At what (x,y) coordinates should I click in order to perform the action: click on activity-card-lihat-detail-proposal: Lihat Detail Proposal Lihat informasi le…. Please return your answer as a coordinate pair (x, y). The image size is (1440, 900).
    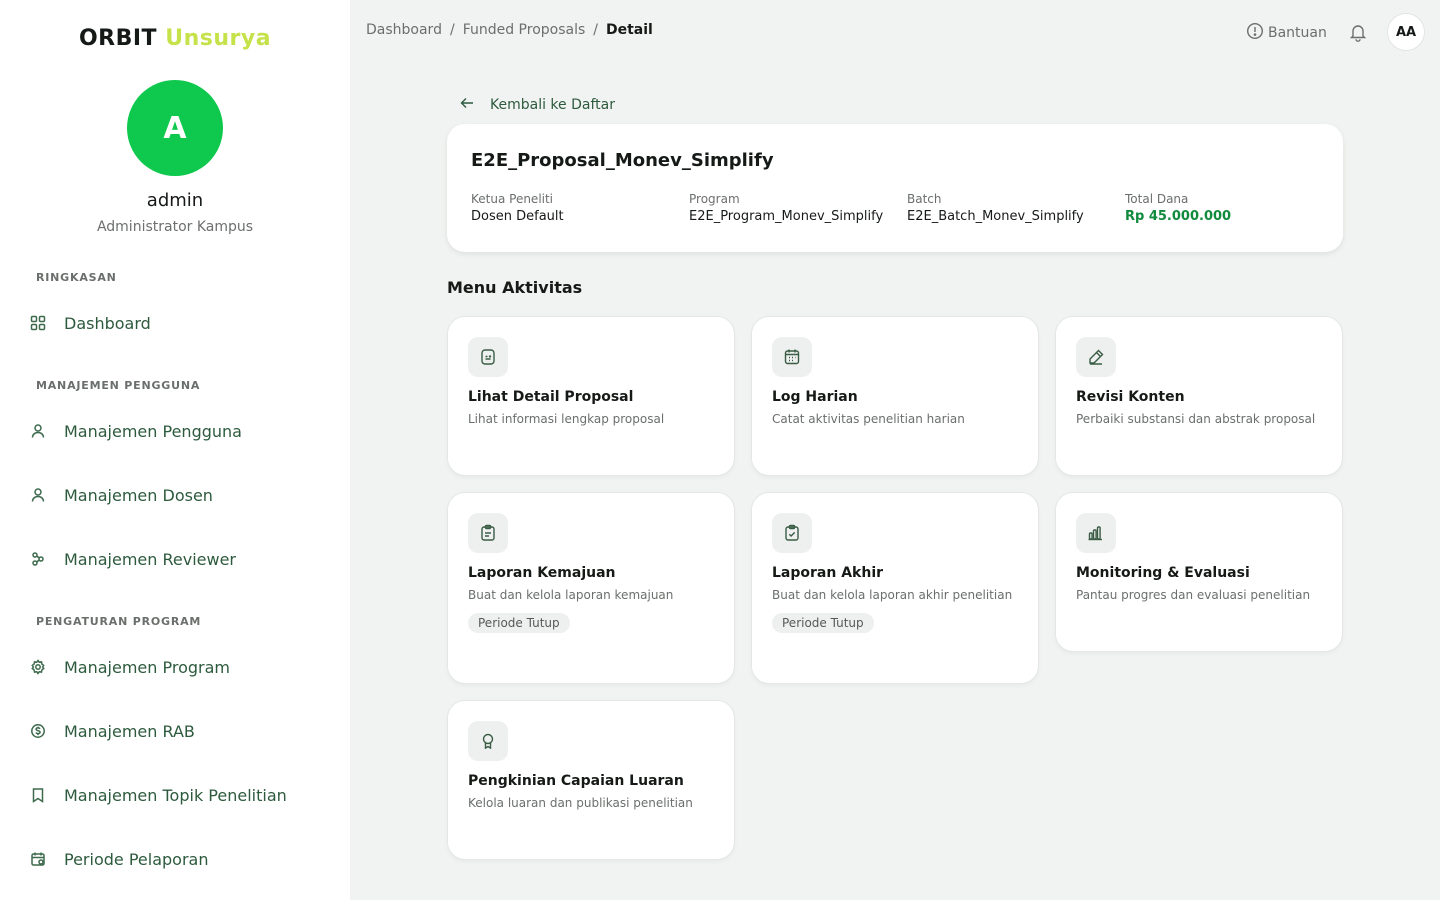
    Looking at the image, I should click on (591, 396).